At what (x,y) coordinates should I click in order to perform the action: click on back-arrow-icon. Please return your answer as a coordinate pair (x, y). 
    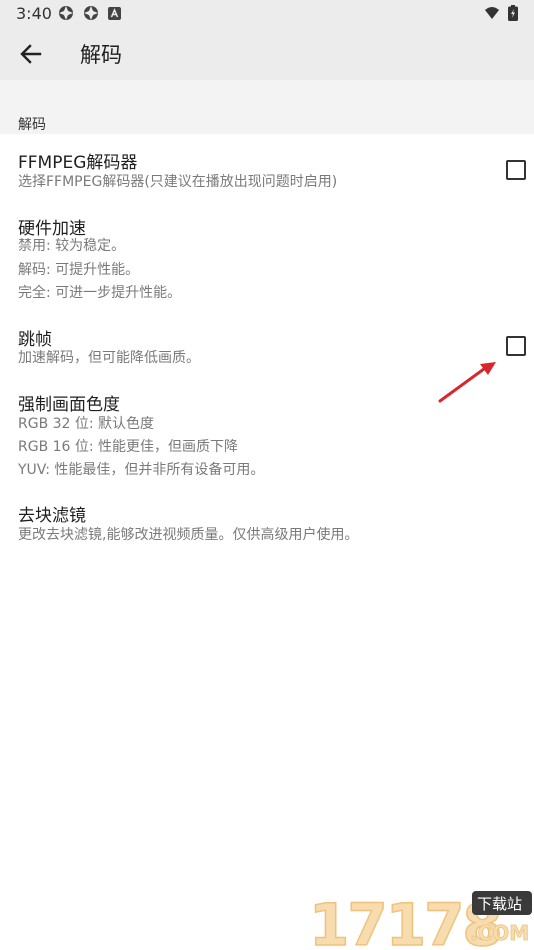
    Looking at the image, I should click on (31, 54).